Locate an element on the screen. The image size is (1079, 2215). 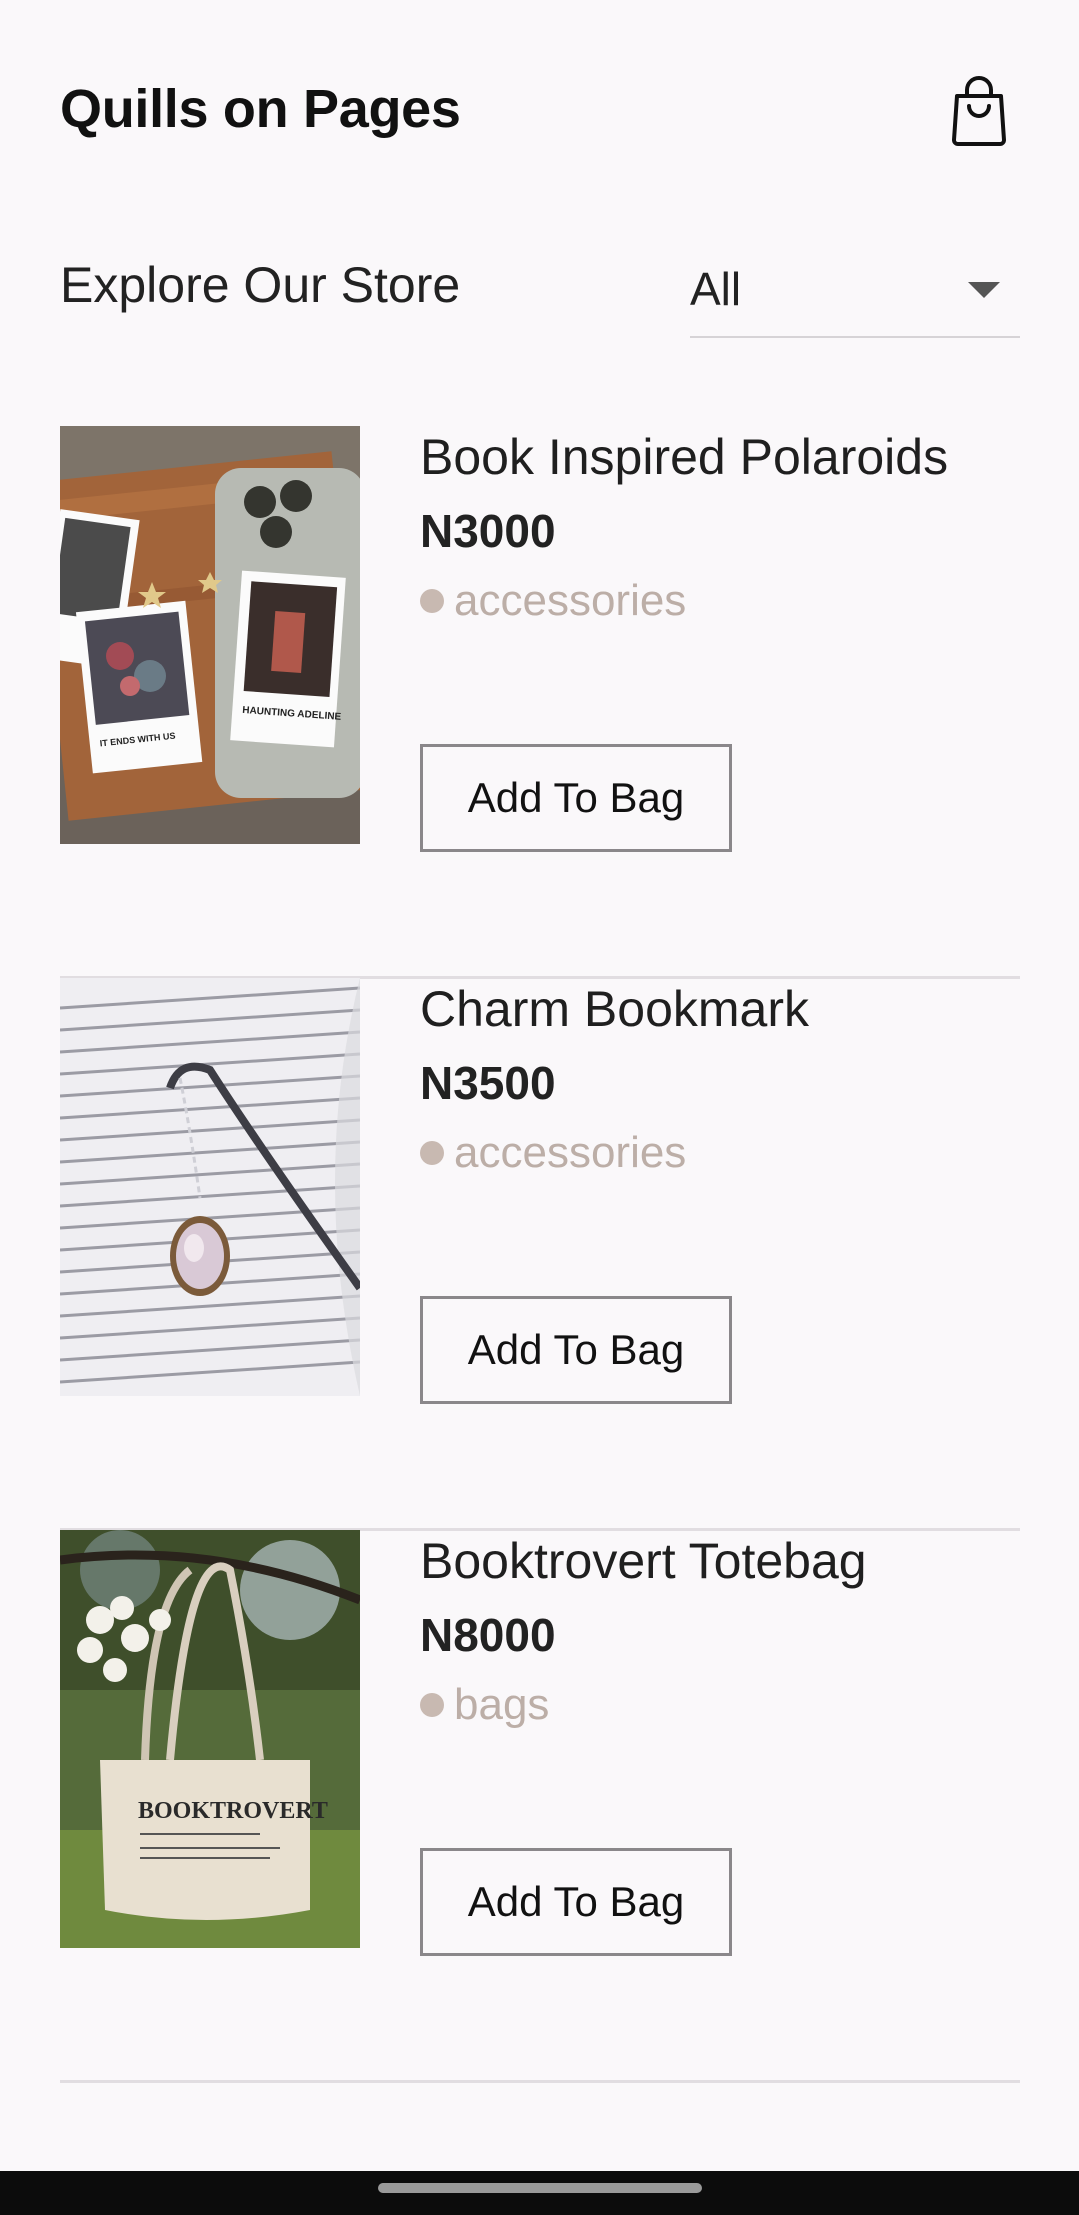
product-name: Charm Bookmark is located at coordinates (614, 1009).